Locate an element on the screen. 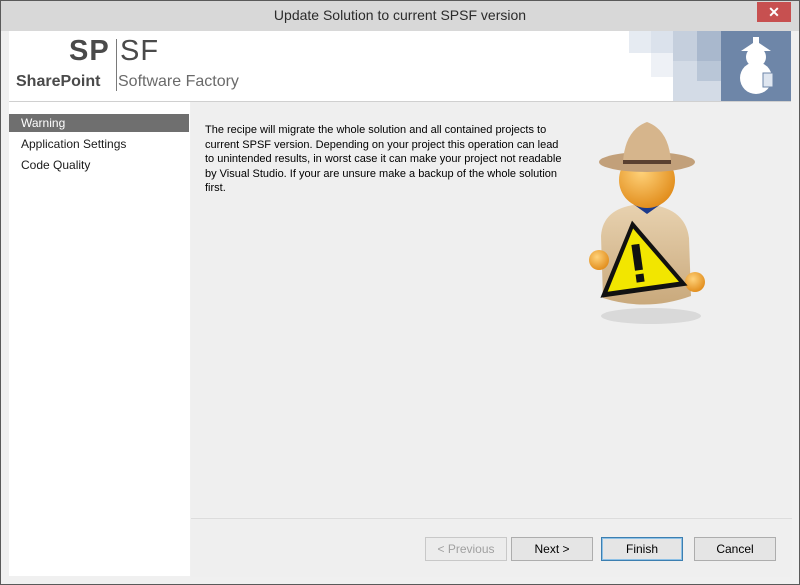  ranger-avatar-icon is located at coordinates (757, 65).